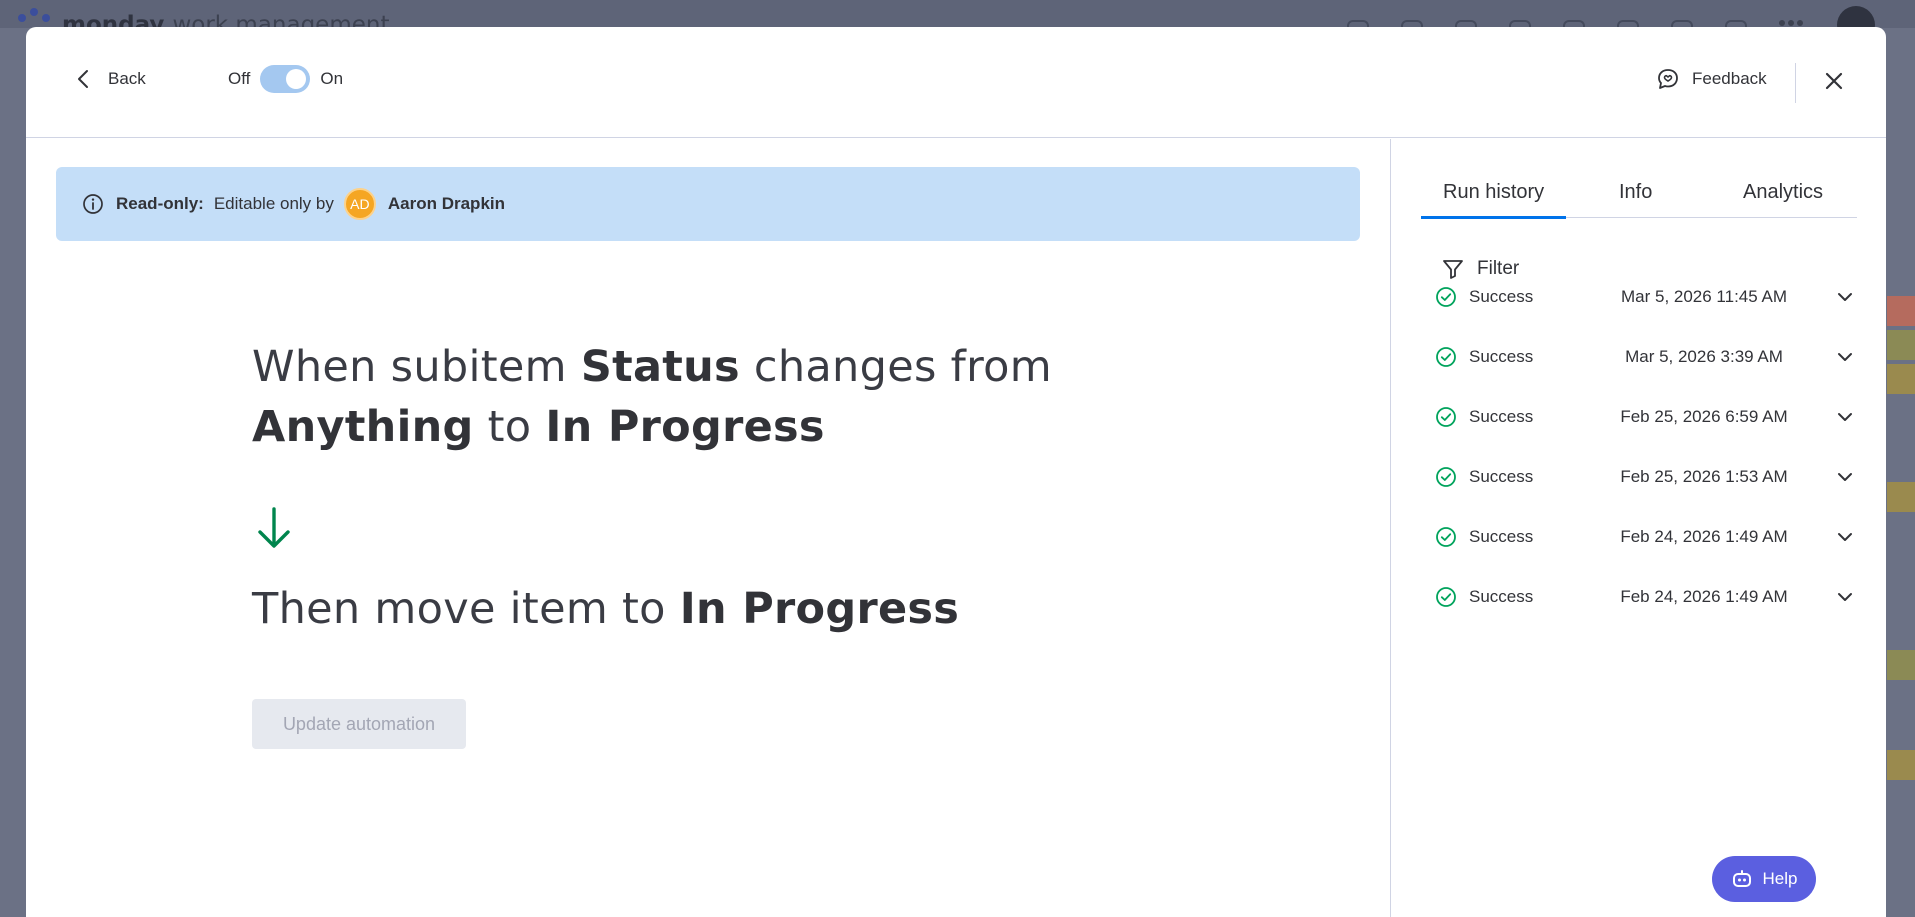 The height and width of the screenshot is (917, 1915). I want to click on feedback-icon, so click(1668, 79).